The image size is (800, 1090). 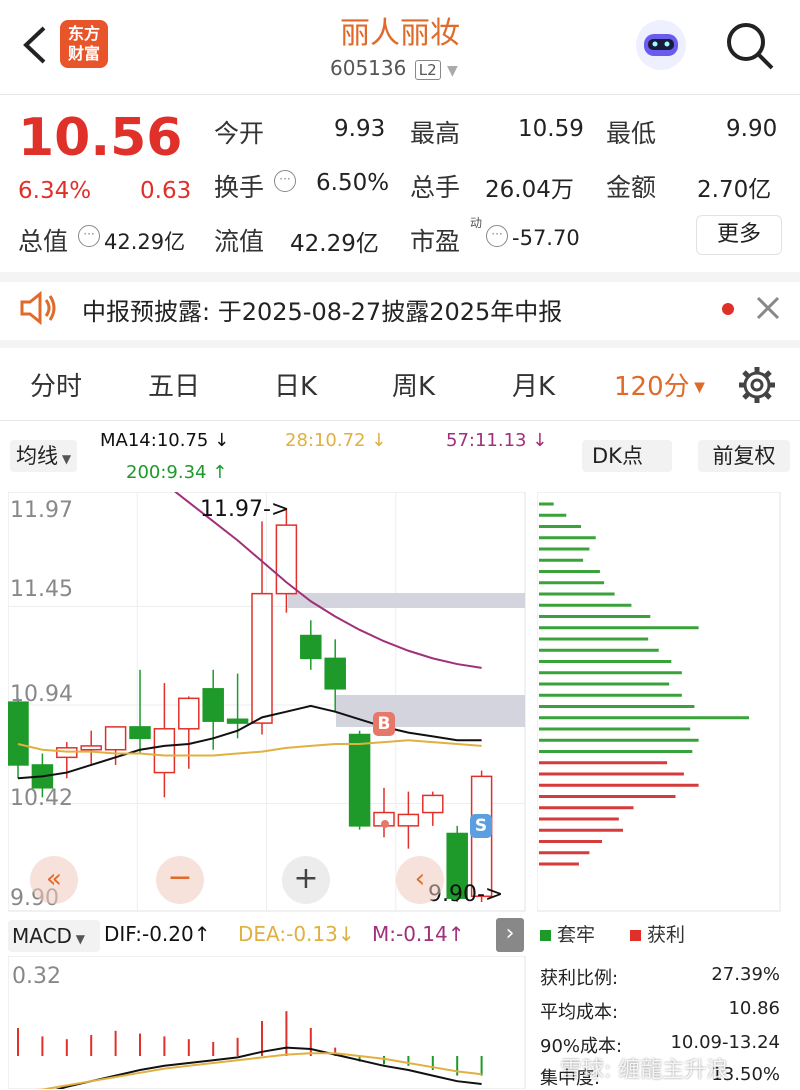 What do you see at coordinates (750, 46) in the screenshot?
I see `search-button` at bounding box center [750, 46].